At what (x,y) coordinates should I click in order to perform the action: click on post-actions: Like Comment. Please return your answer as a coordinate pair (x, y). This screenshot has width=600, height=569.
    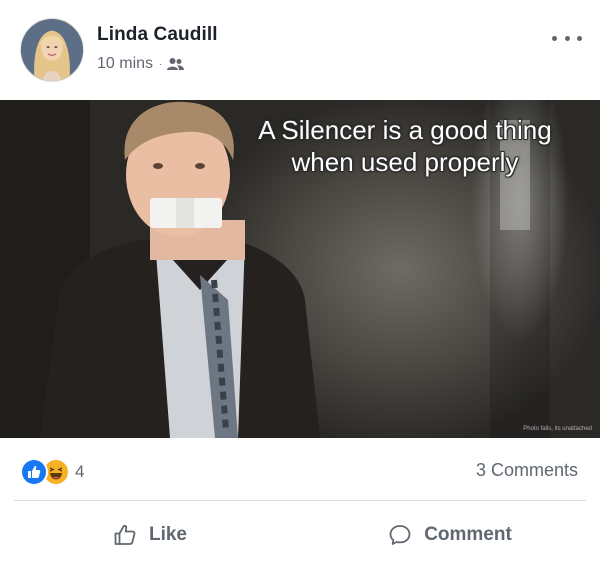
    Looking at the image, I should click on (300, 535).